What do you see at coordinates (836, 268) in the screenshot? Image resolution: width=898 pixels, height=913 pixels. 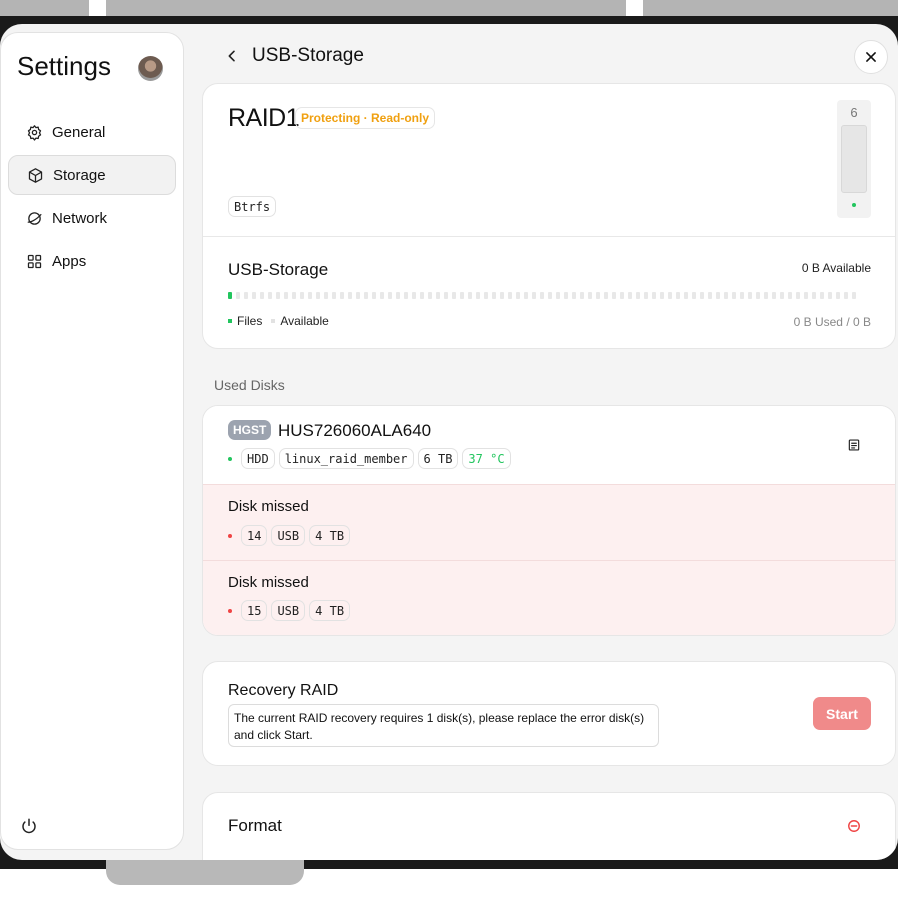 I see `usage-available: 0 B Available` at bounding box center [836, 268].